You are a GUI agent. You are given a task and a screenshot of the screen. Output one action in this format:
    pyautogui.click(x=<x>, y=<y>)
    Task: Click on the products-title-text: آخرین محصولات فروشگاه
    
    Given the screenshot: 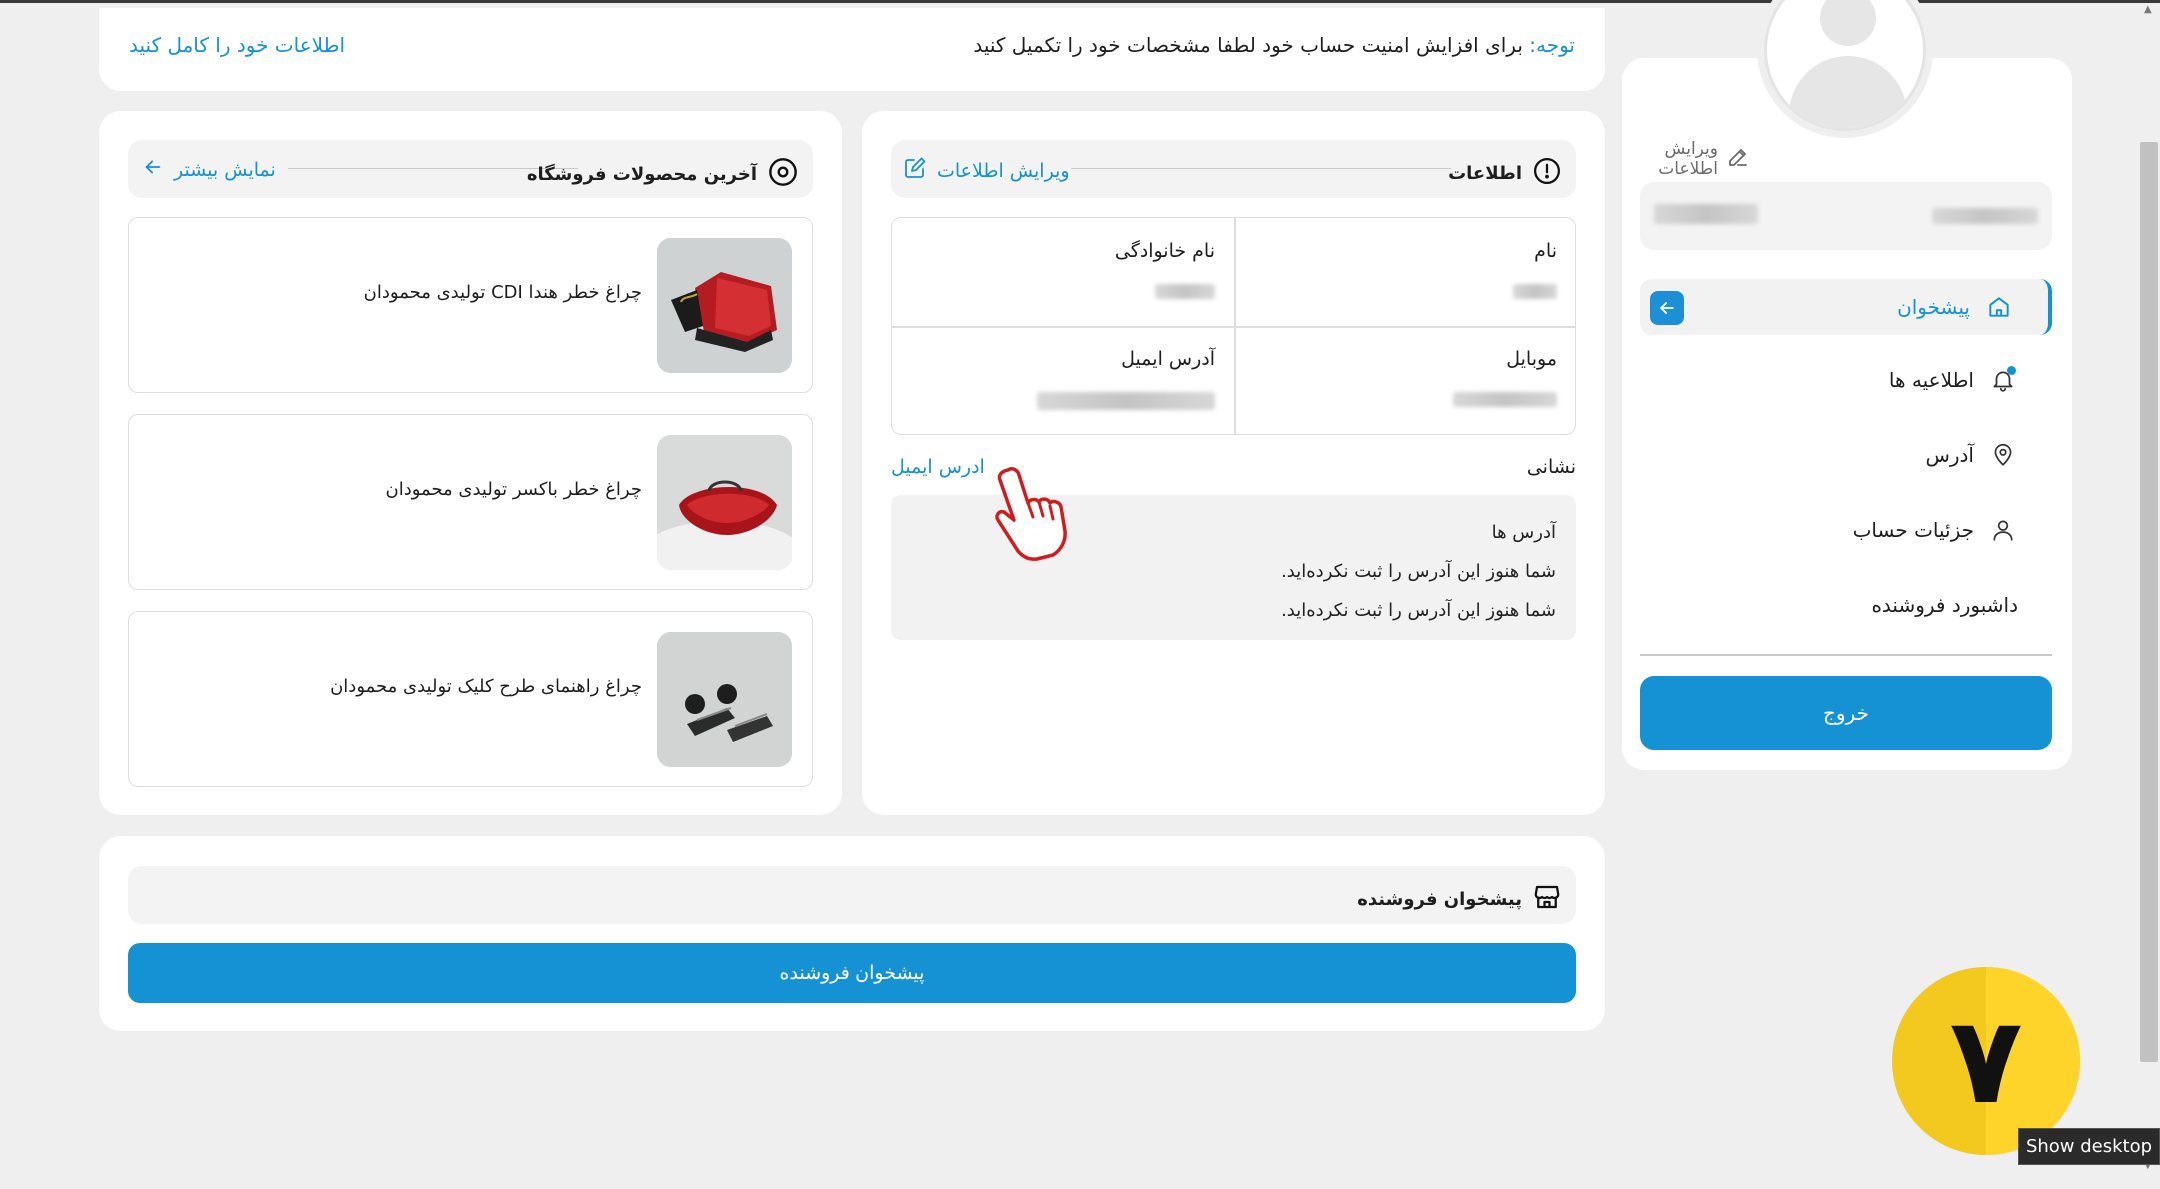 What is the action you would take?
    pyautogui.click(x=641, y=174)
    